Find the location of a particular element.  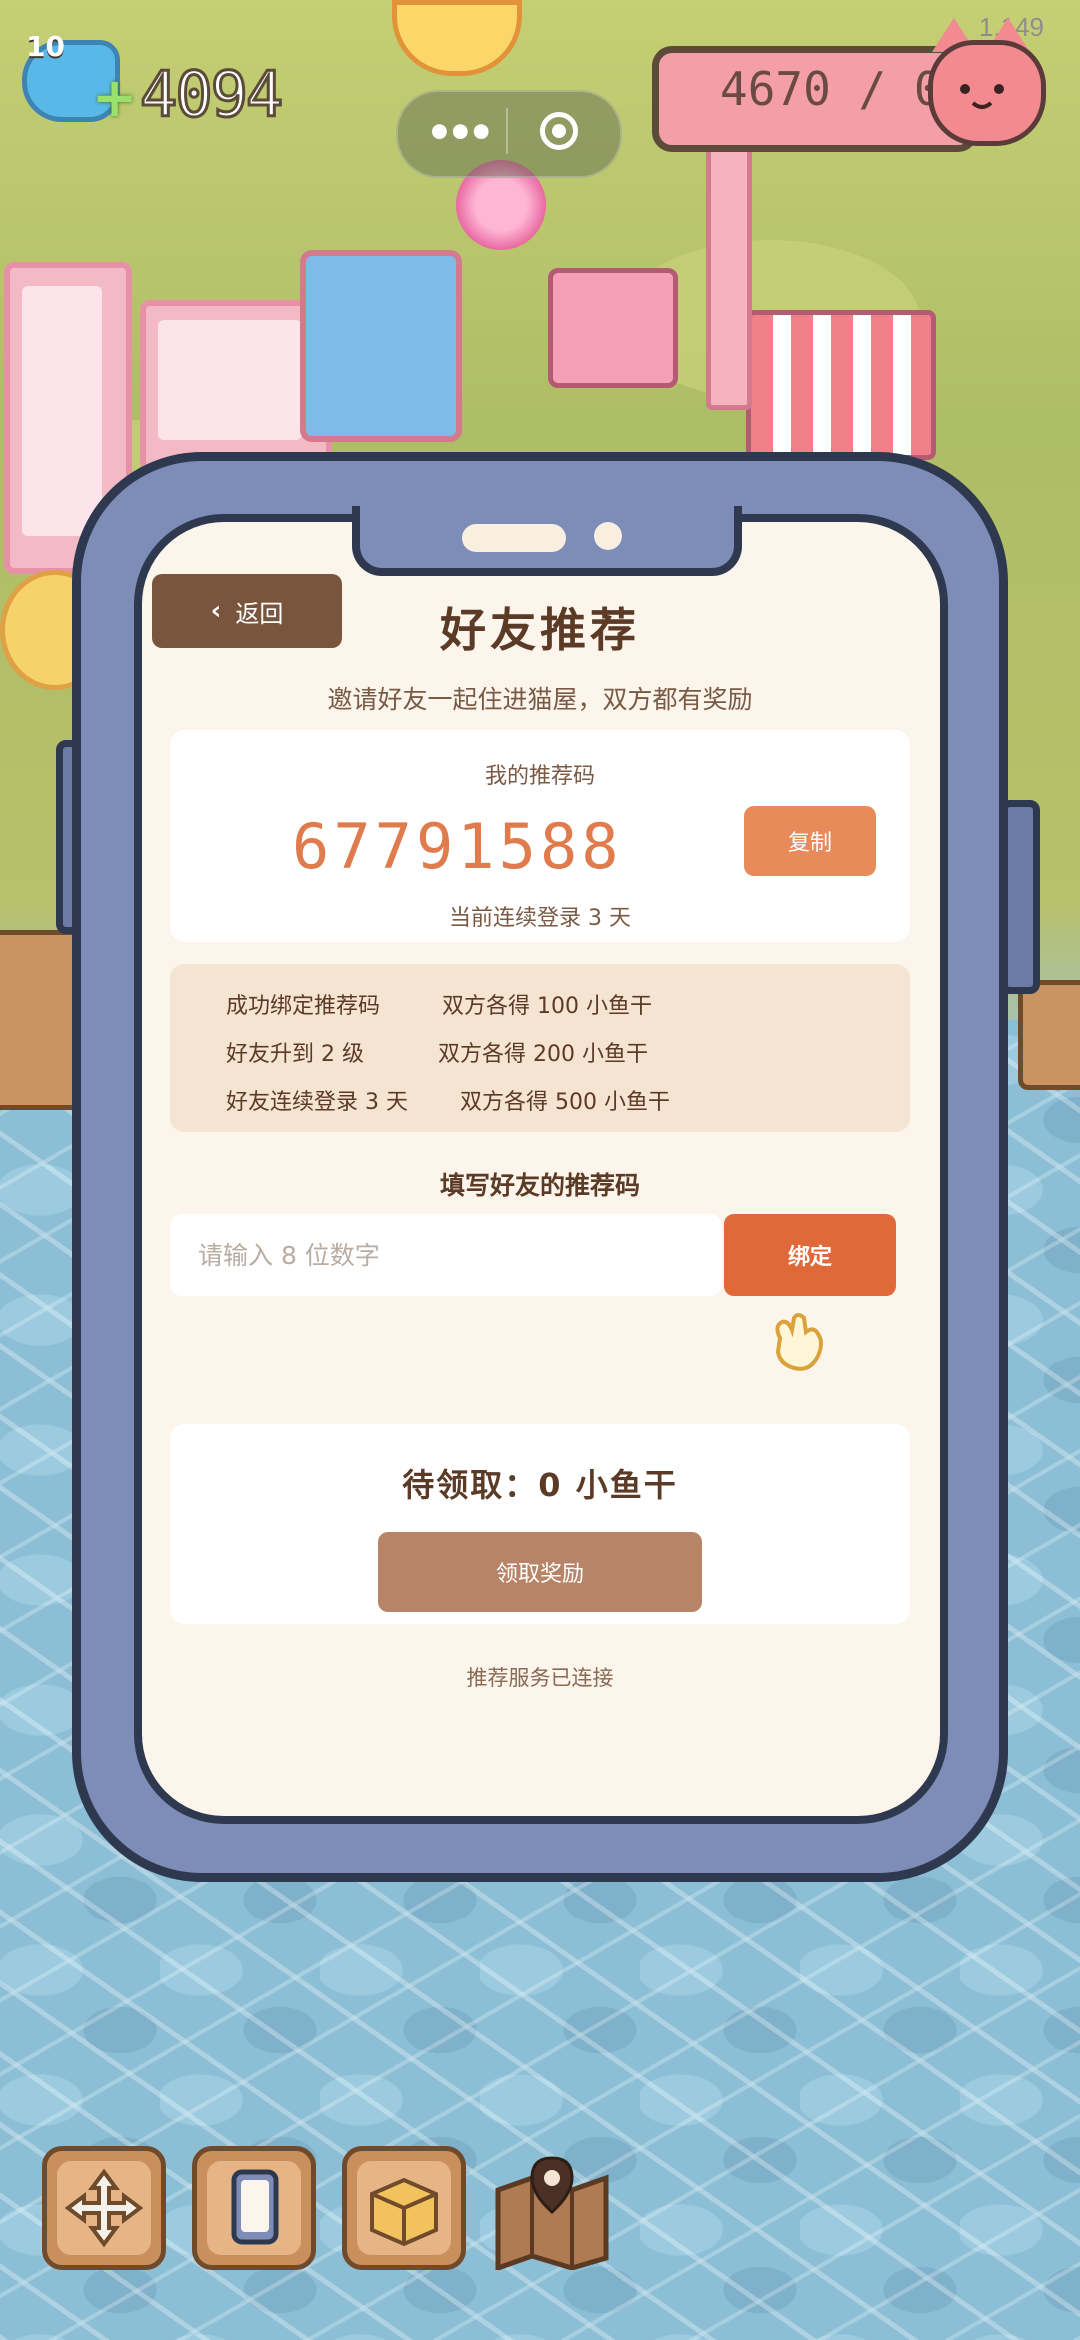

reward-amount: 双方各得 100 小鱼干 is located at coordinates (547, 1006).